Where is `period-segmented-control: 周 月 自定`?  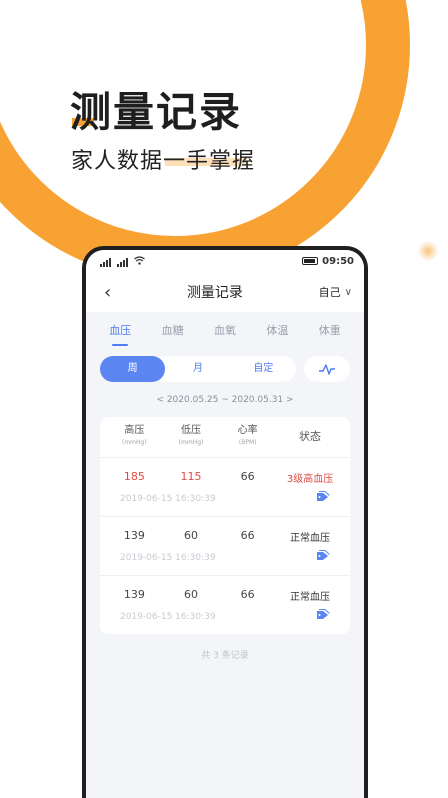 period-segmented-control: 周 月 自定 is located at coordinates (198, 369).